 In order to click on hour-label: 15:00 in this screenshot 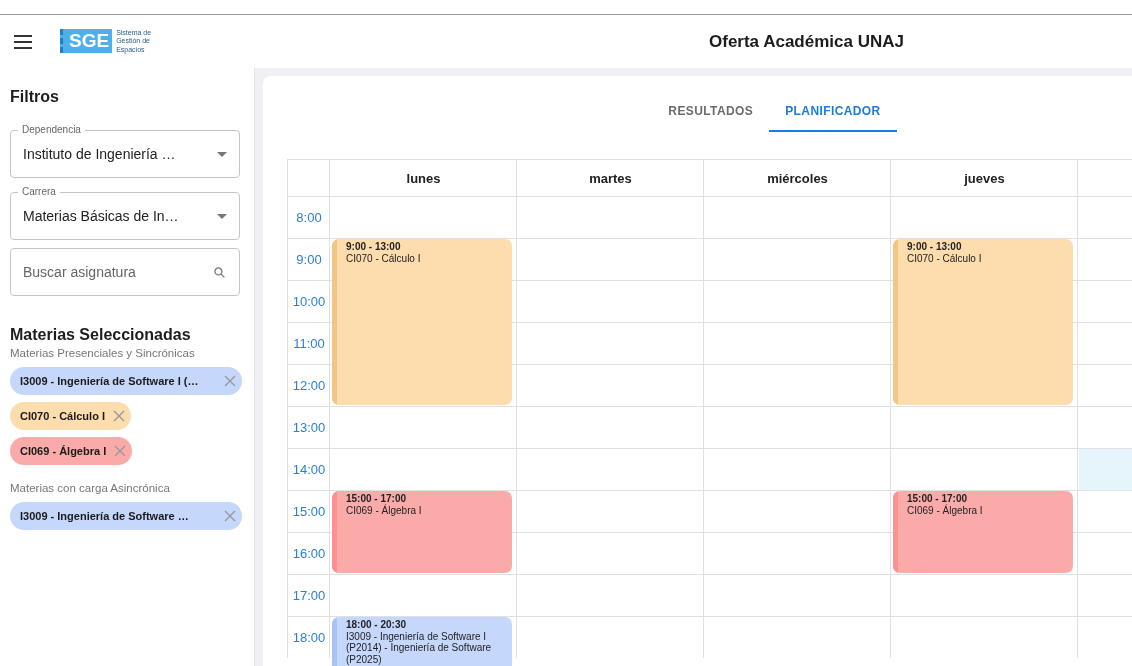, I will do `click(309, 512)`.